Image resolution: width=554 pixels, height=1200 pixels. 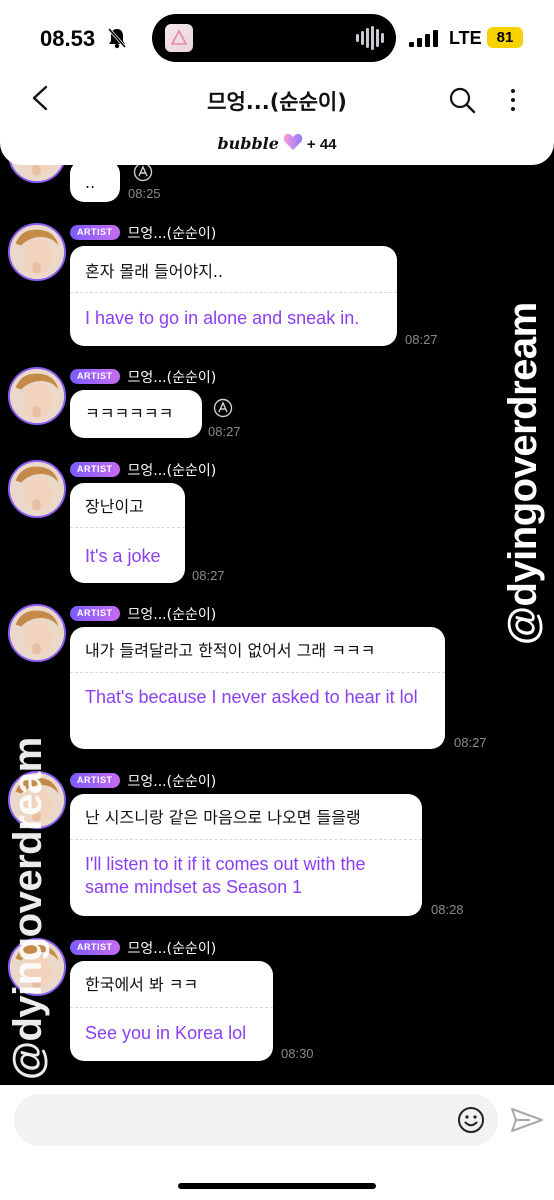 What do you see at coordinates (527, 1120) in the screenshot?
I see `send-icon` at bounding box center [527, 1120].